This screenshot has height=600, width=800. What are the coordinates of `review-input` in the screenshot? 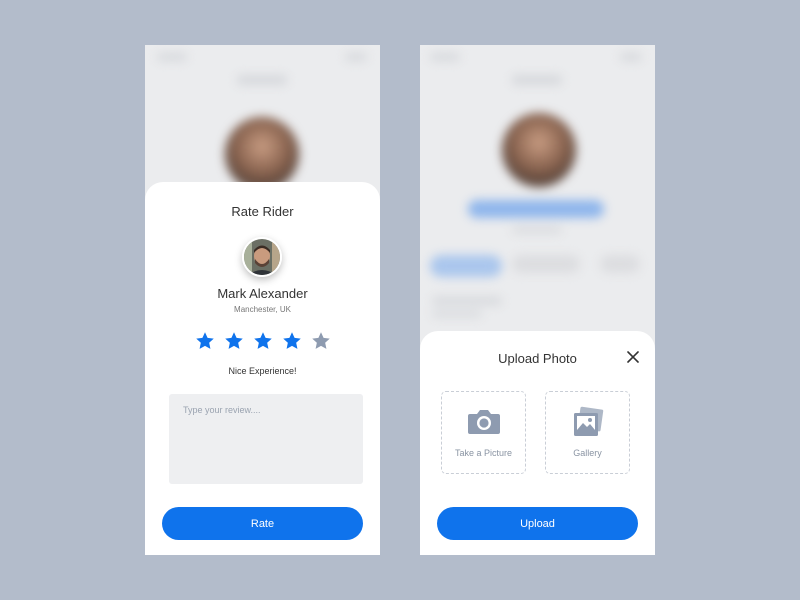 It's located at (266, 439).